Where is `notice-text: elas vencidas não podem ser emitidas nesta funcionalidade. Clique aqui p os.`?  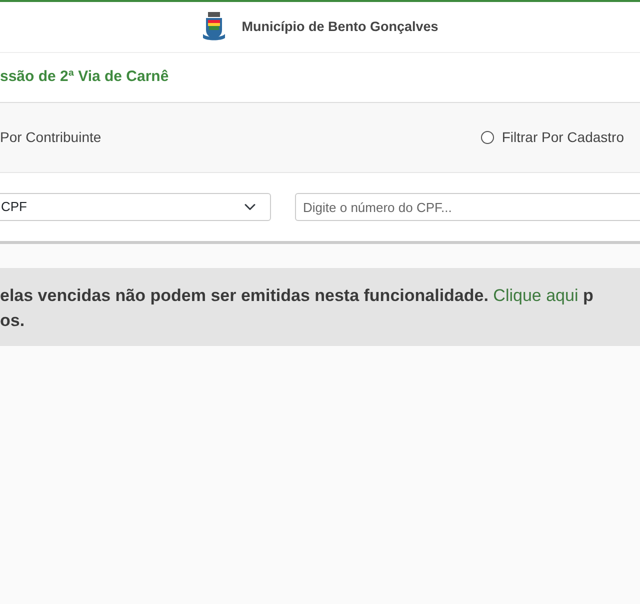 notice-text: elas vencidas não podem ser emitidas nesta funcionalidade. Clique aqui p os. is located at coordinates (297, 308).